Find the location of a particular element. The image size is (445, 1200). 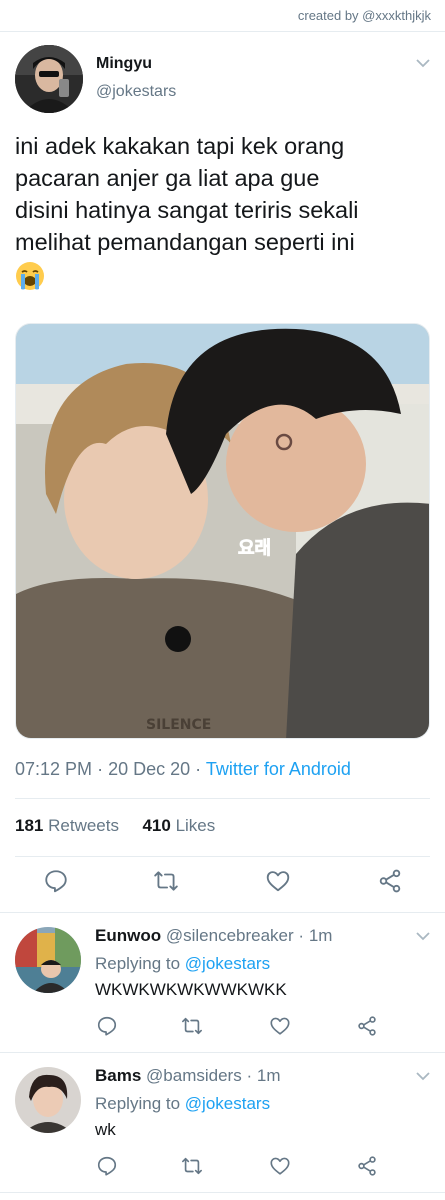

reply-author-handle: @silencebreaker is located at coordinates (230, 935).